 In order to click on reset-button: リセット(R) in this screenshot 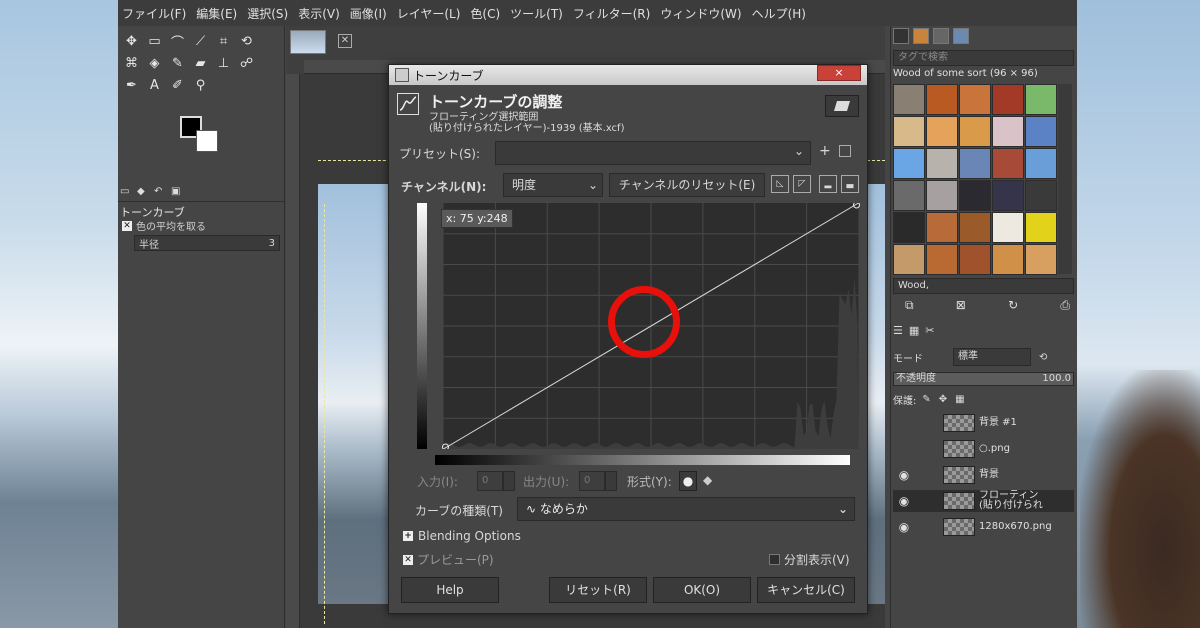, I will do `click(598, 590)`.